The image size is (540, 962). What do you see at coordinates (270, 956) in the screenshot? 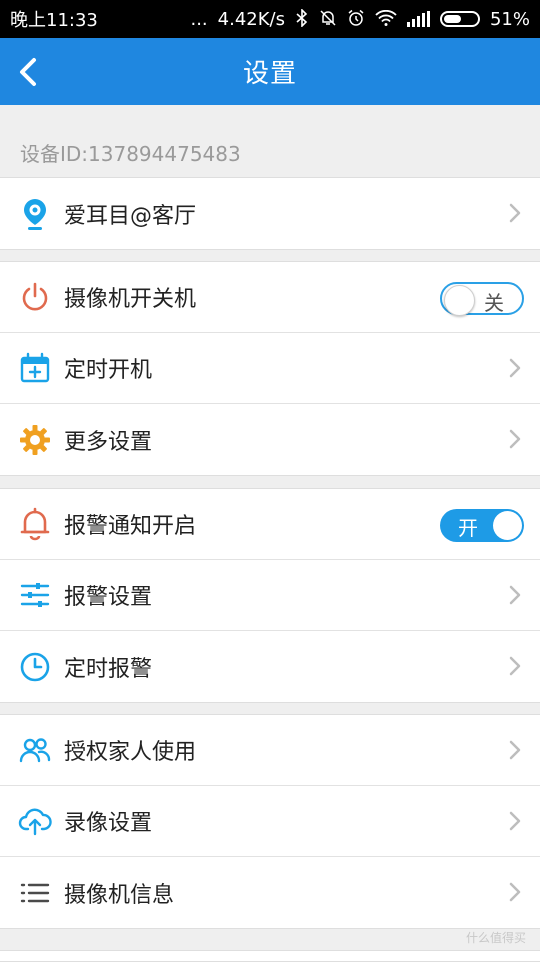
I see `settings-group-next` at bounding box center [270, 956].